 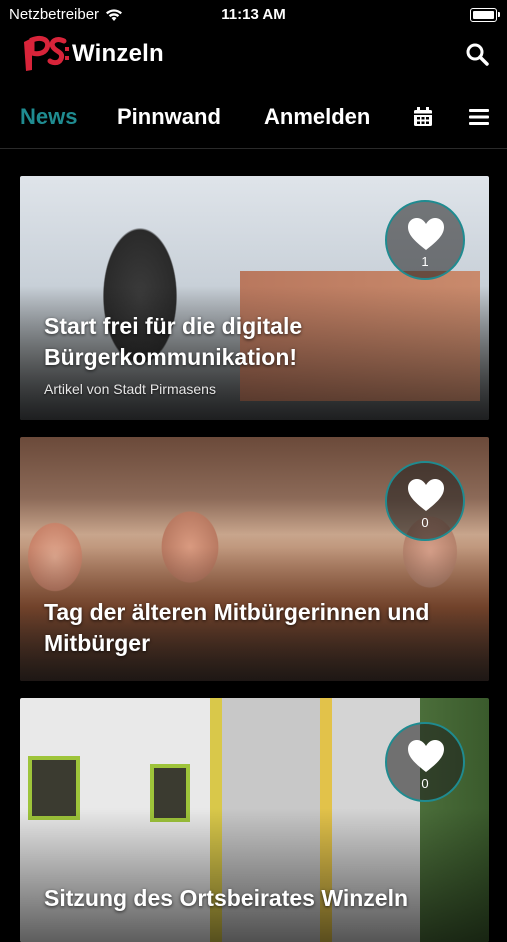 I want to click on article-author: Artikel von Stadt Pirmasens, so click(x=130, y=389).